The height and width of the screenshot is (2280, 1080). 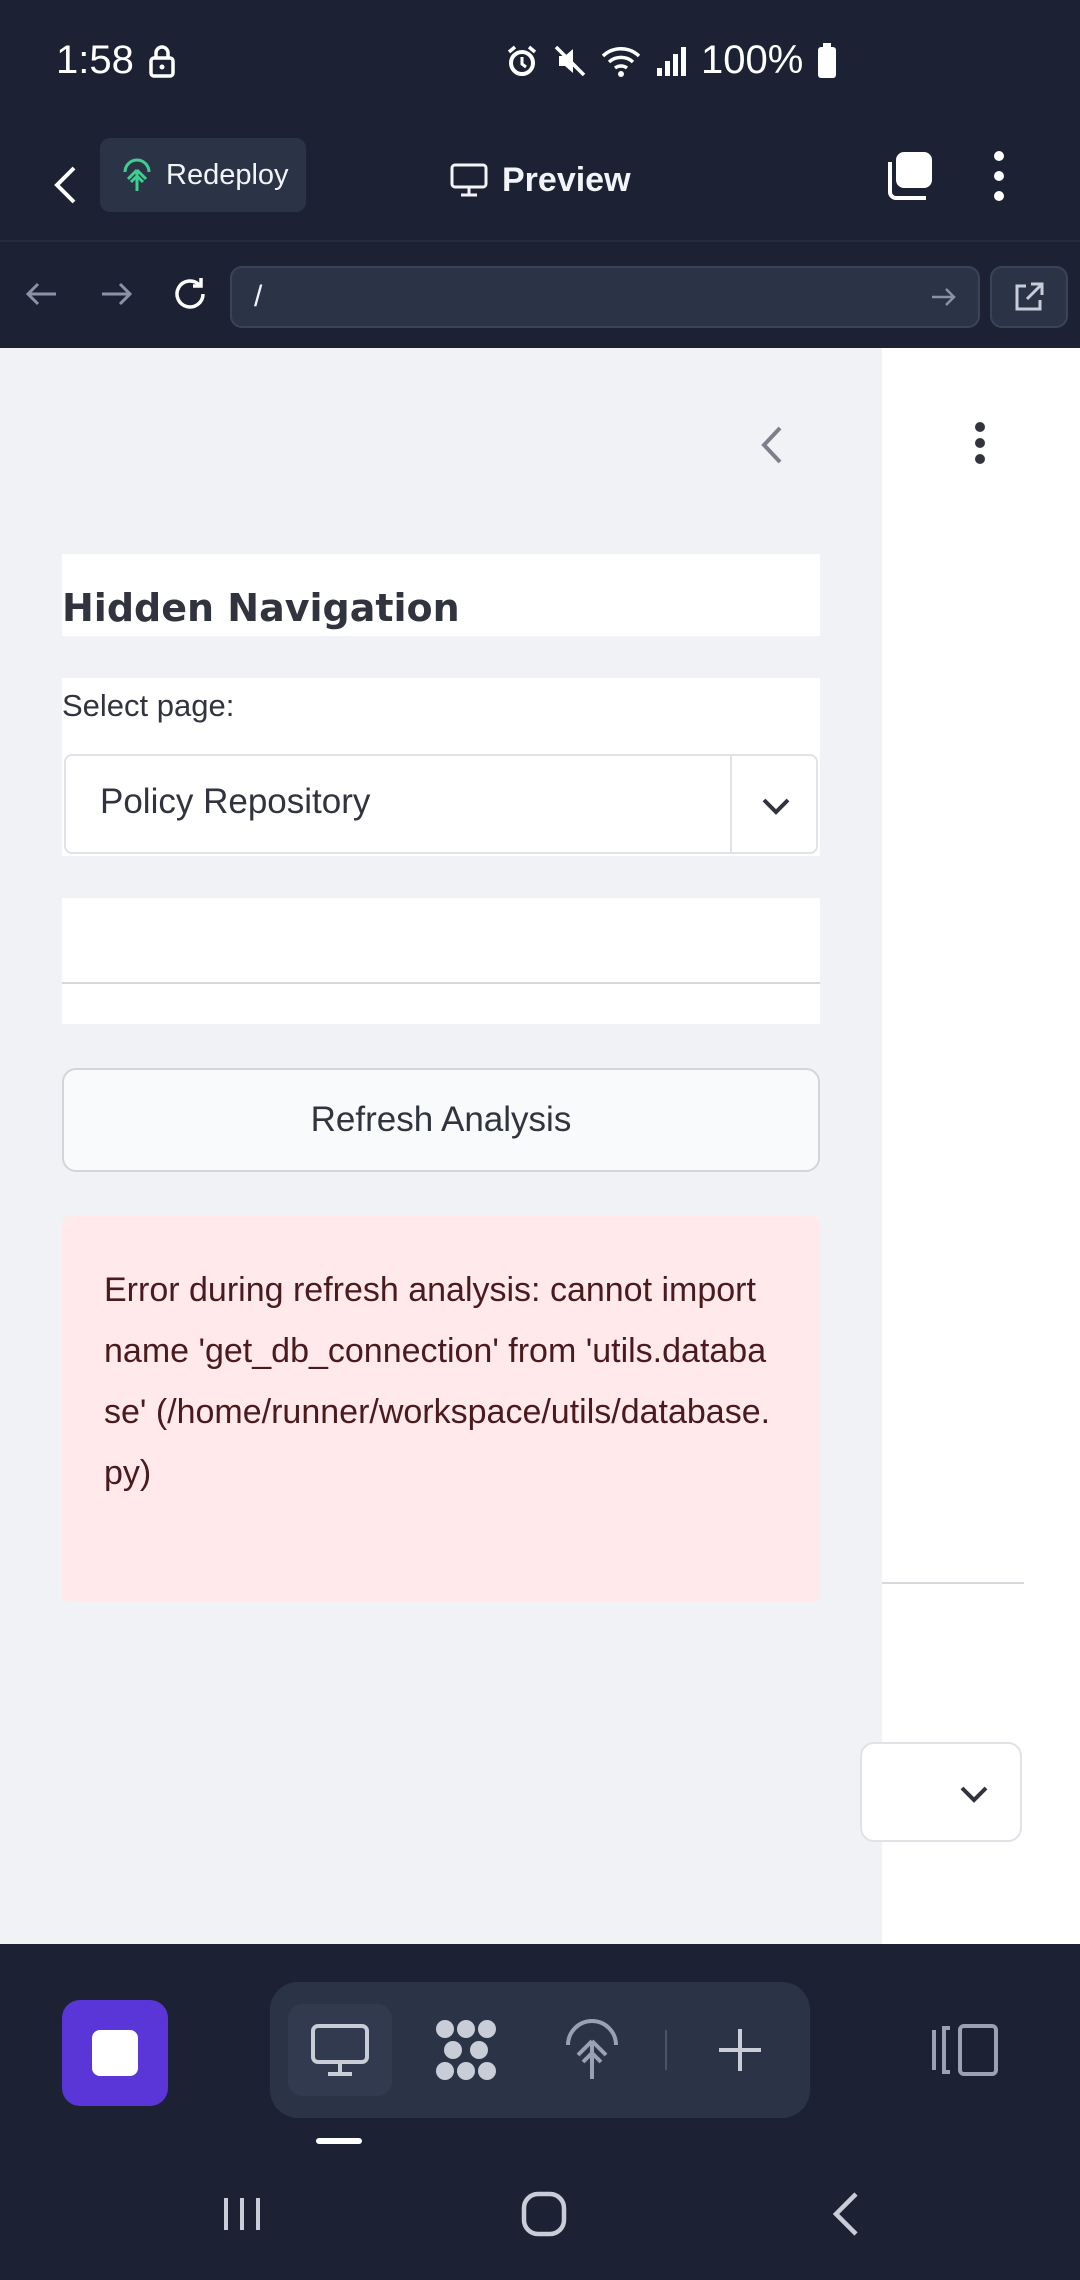 What do you see at coordinates (731, 804) in the screenshot?
I see `select-divider` at bounding box center [731, 804].